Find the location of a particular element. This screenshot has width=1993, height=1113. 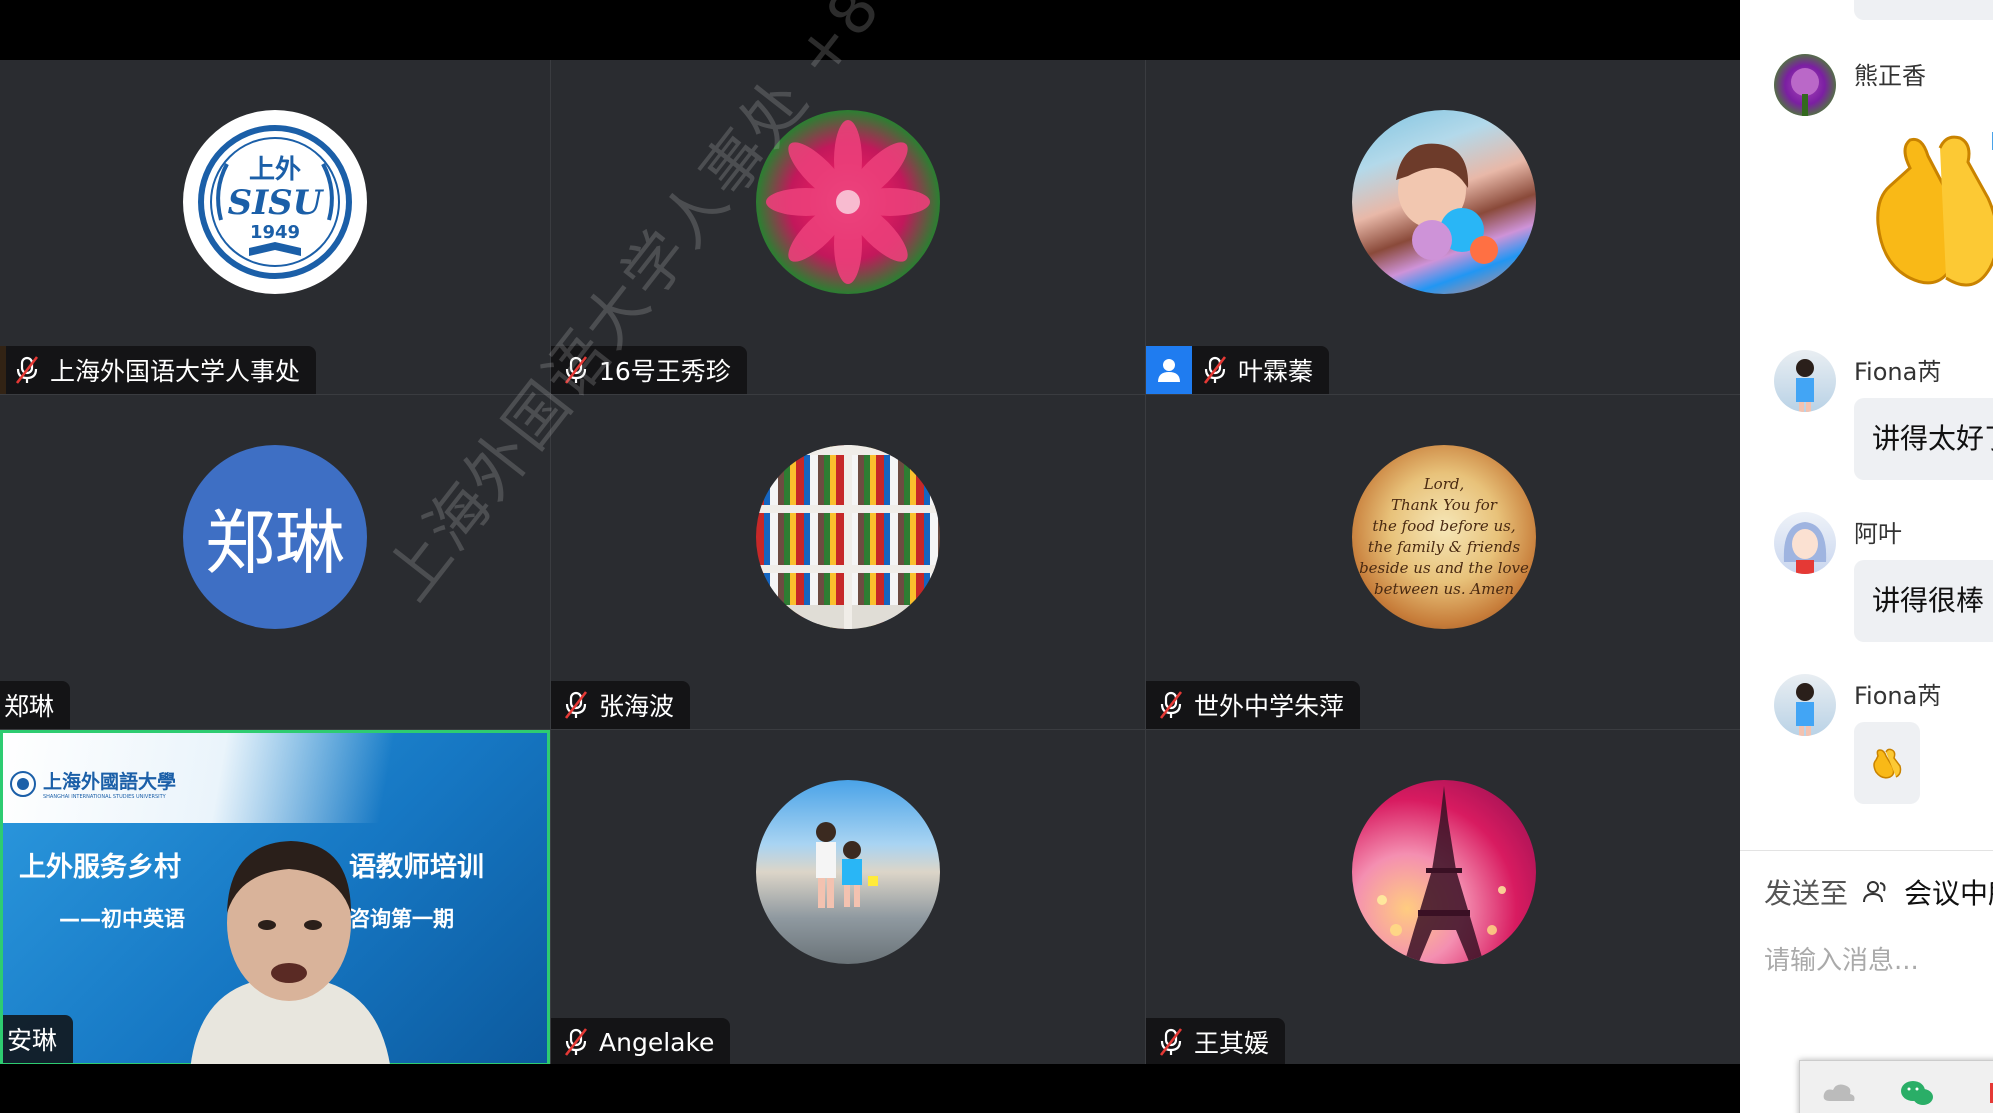

taskbar-popup is located at coordinates (1896, 1086).